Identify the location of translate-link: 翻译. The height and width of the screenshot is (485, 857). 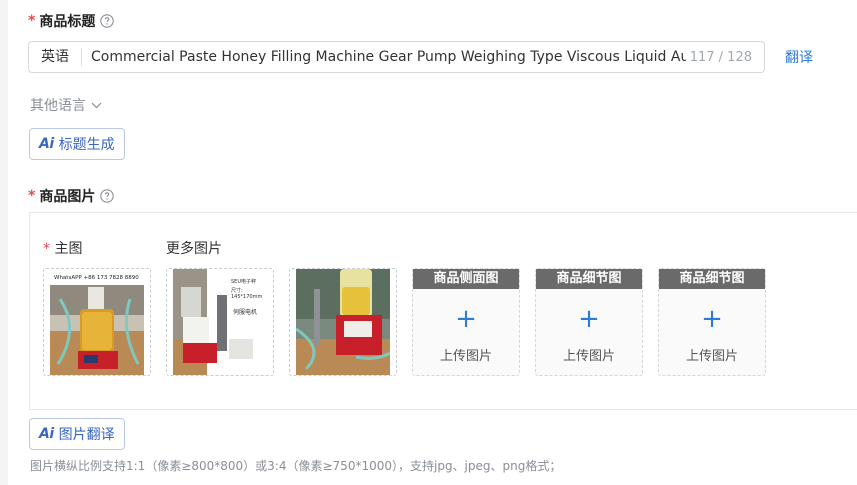
(799, 57).